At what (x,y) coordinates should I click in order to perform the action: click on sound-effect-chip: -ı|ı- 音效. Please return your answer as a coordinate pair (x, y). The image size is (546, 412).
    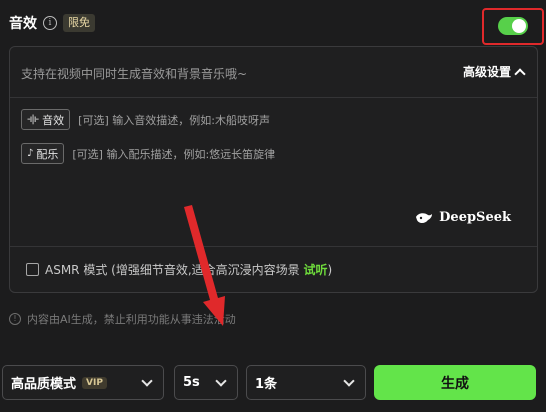
    Looking at the image, I should click on (46, 119).